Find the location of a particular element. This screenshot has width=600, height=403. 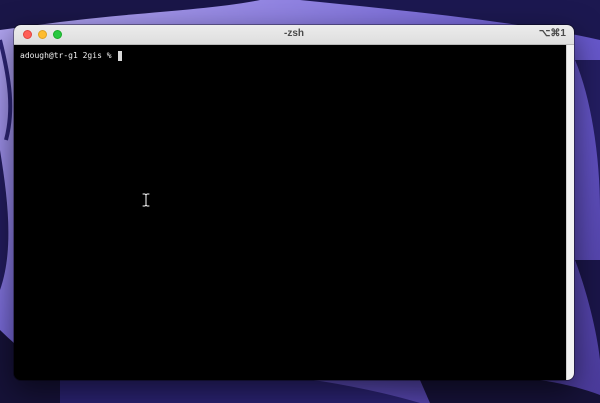

prompt-line: adough@tr-g1 2gis % is located at coordinates (290, 55).